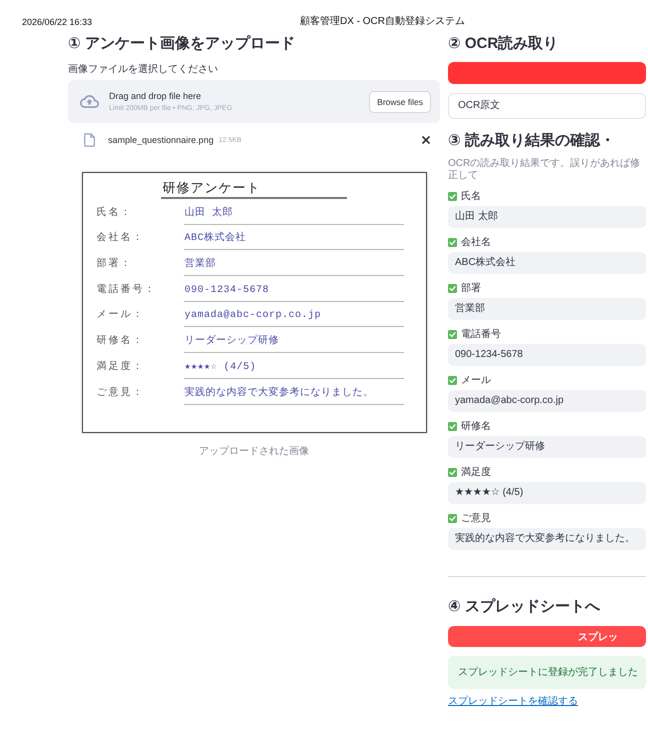  Describe the element at coordinates (254, 452) in the screenshot. I see `image-caption: アップロードされた画像` at that location.